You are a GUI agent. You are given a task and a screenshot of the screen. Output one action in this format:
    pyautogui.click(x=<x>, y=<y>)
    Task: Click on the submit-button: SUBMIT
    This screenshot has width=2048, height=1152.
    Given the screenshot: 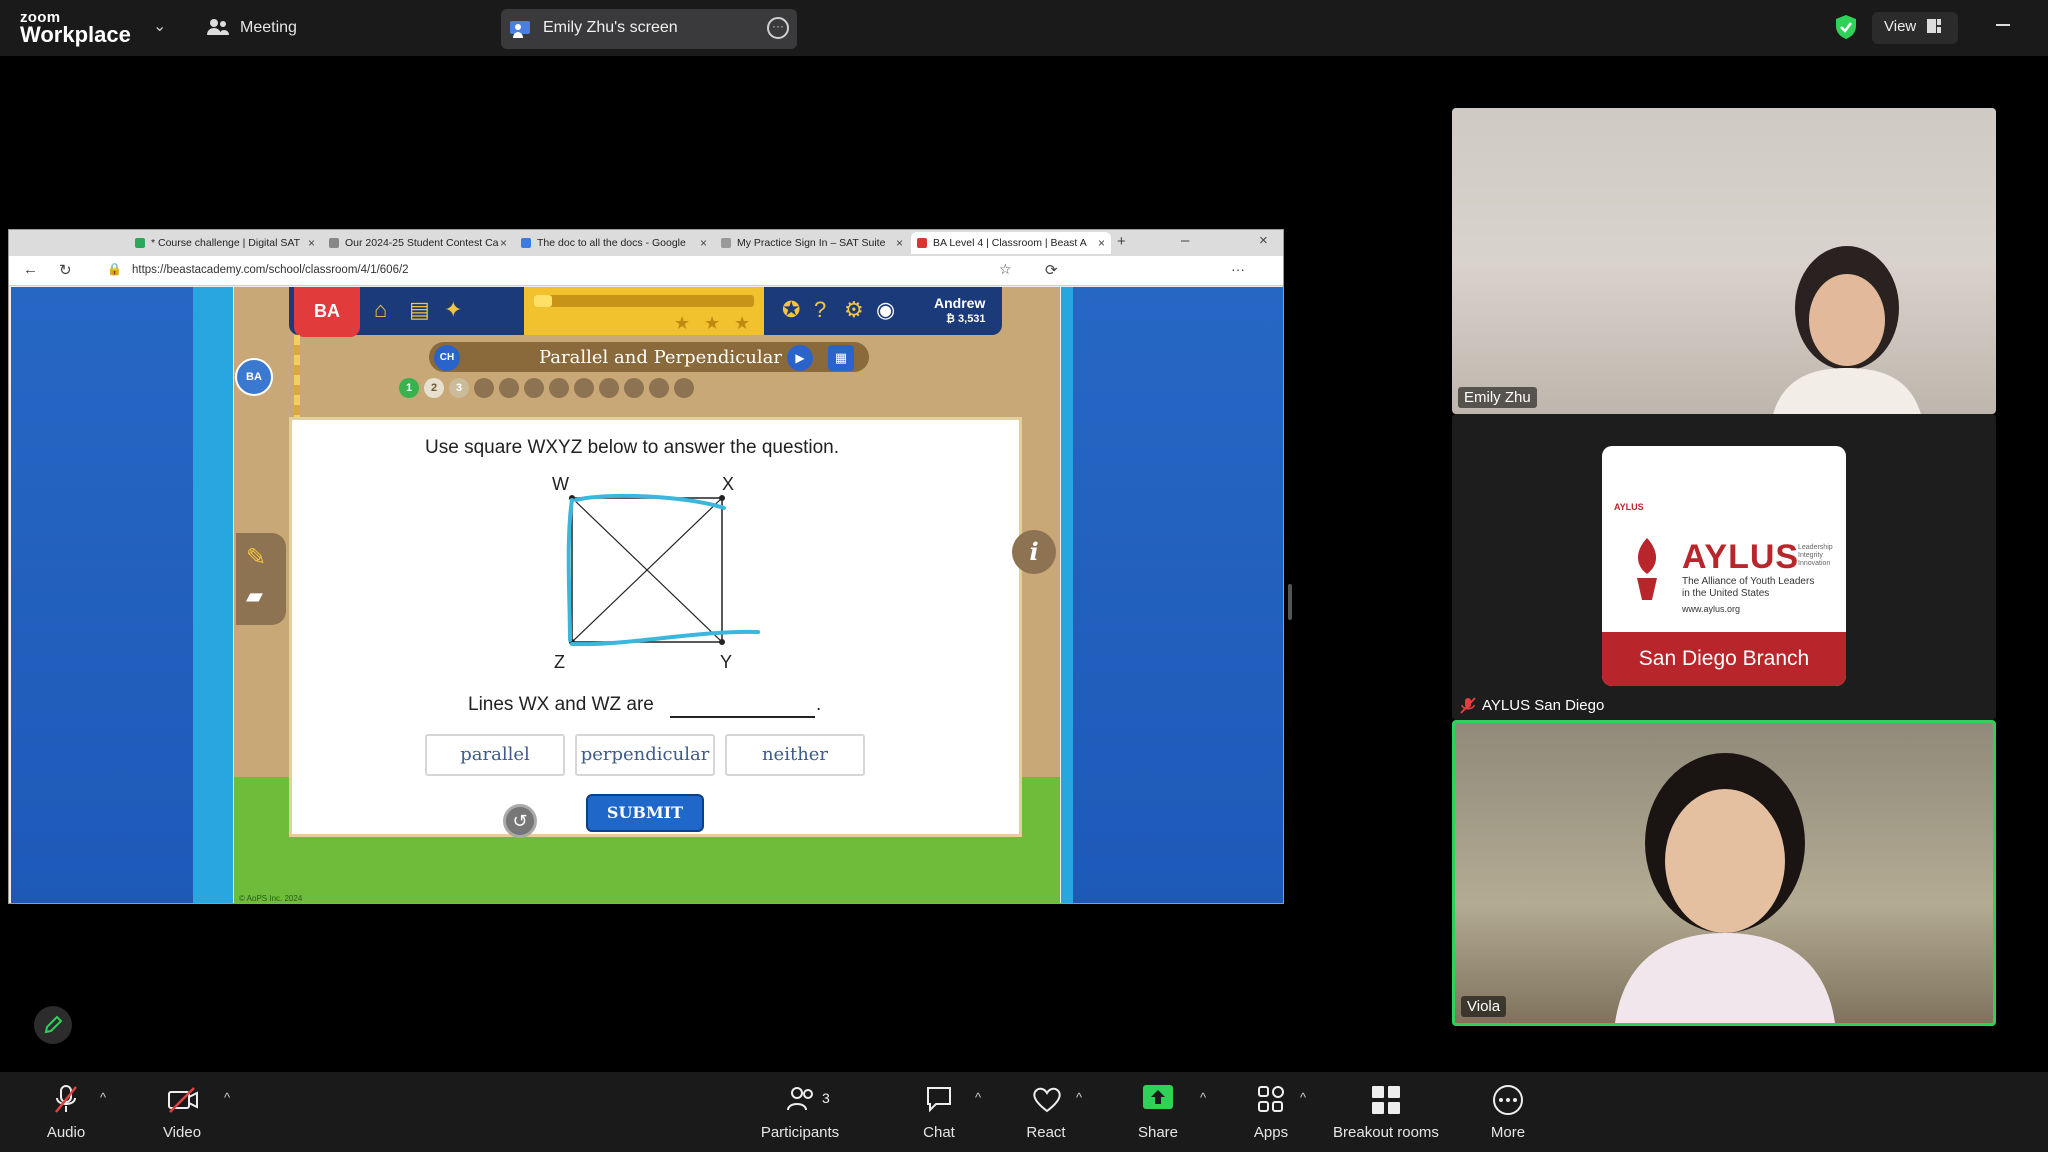 What is the action you would take?
    pyautogui.click(x=645, y=813)
    